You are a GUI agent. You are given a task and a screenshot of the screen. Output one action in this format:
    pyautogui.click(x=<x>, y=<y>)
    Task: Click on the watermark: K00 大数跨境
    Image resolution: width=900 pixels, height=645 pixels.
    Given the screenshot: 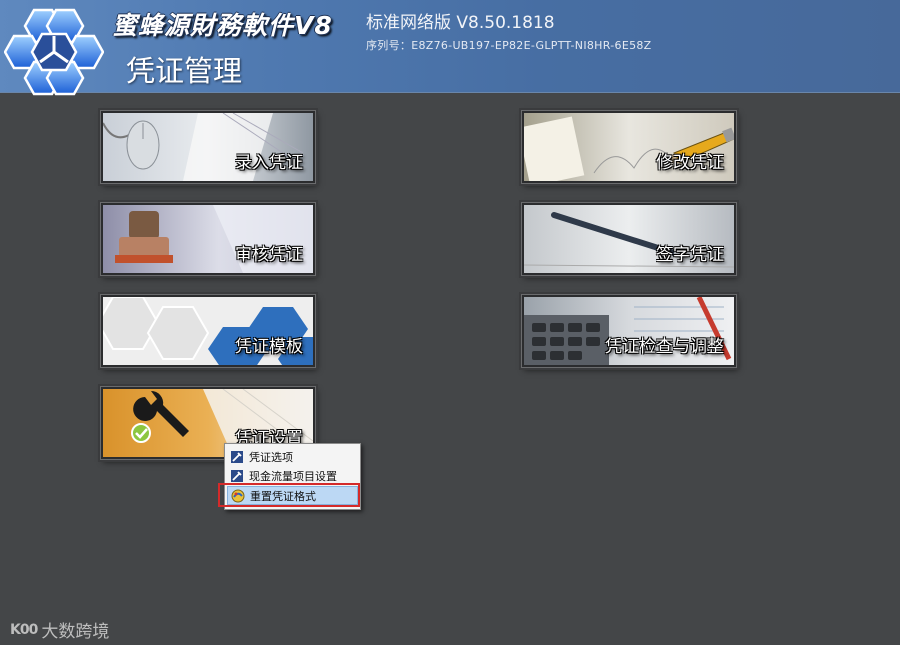 What is the action you would take?
    pyautogui.click(x=60, y=630)
    